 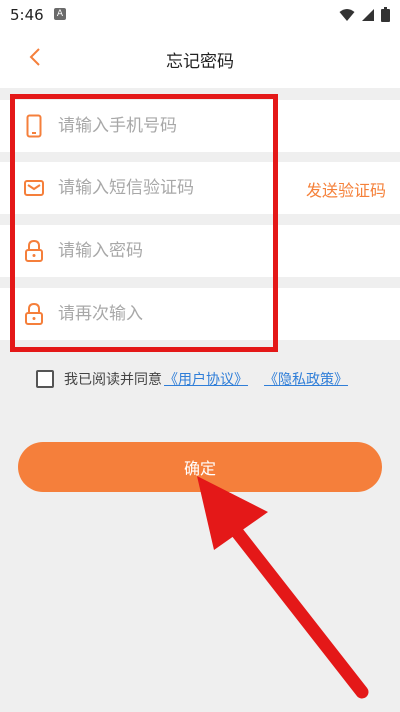 I want to click on password-confirm-row, so click(x=200, y=314).